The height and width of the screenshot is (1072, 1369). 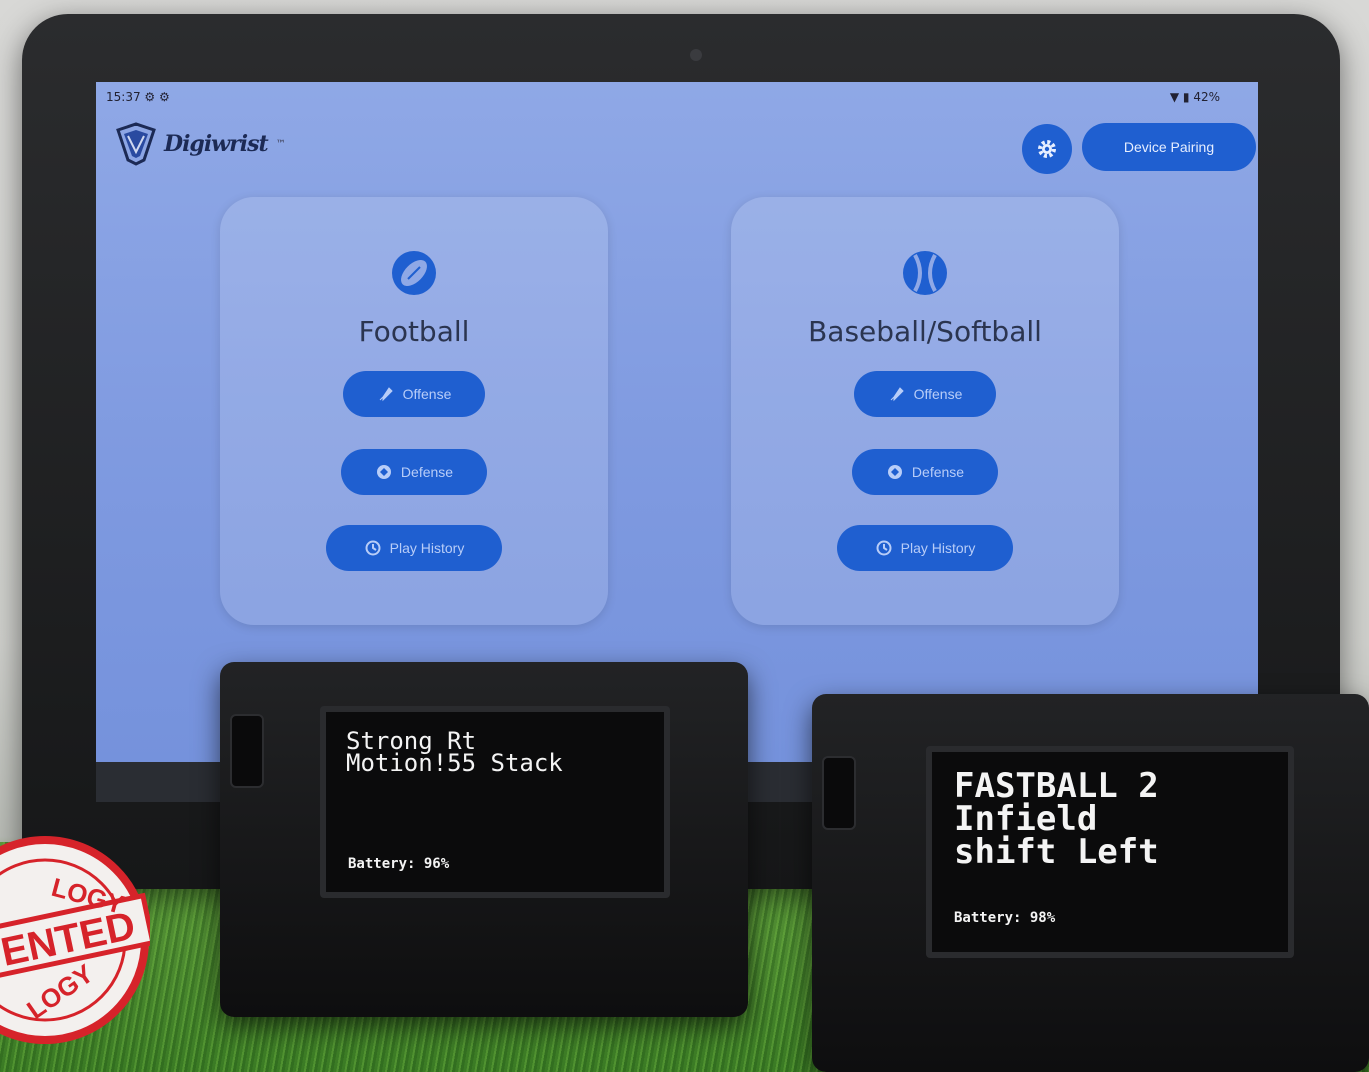 What do you see at coordinates (1194, 97) in the screenshot?
I see `status-indicators: ▼ ▮ 42%` at bounding box center [1194, 97].